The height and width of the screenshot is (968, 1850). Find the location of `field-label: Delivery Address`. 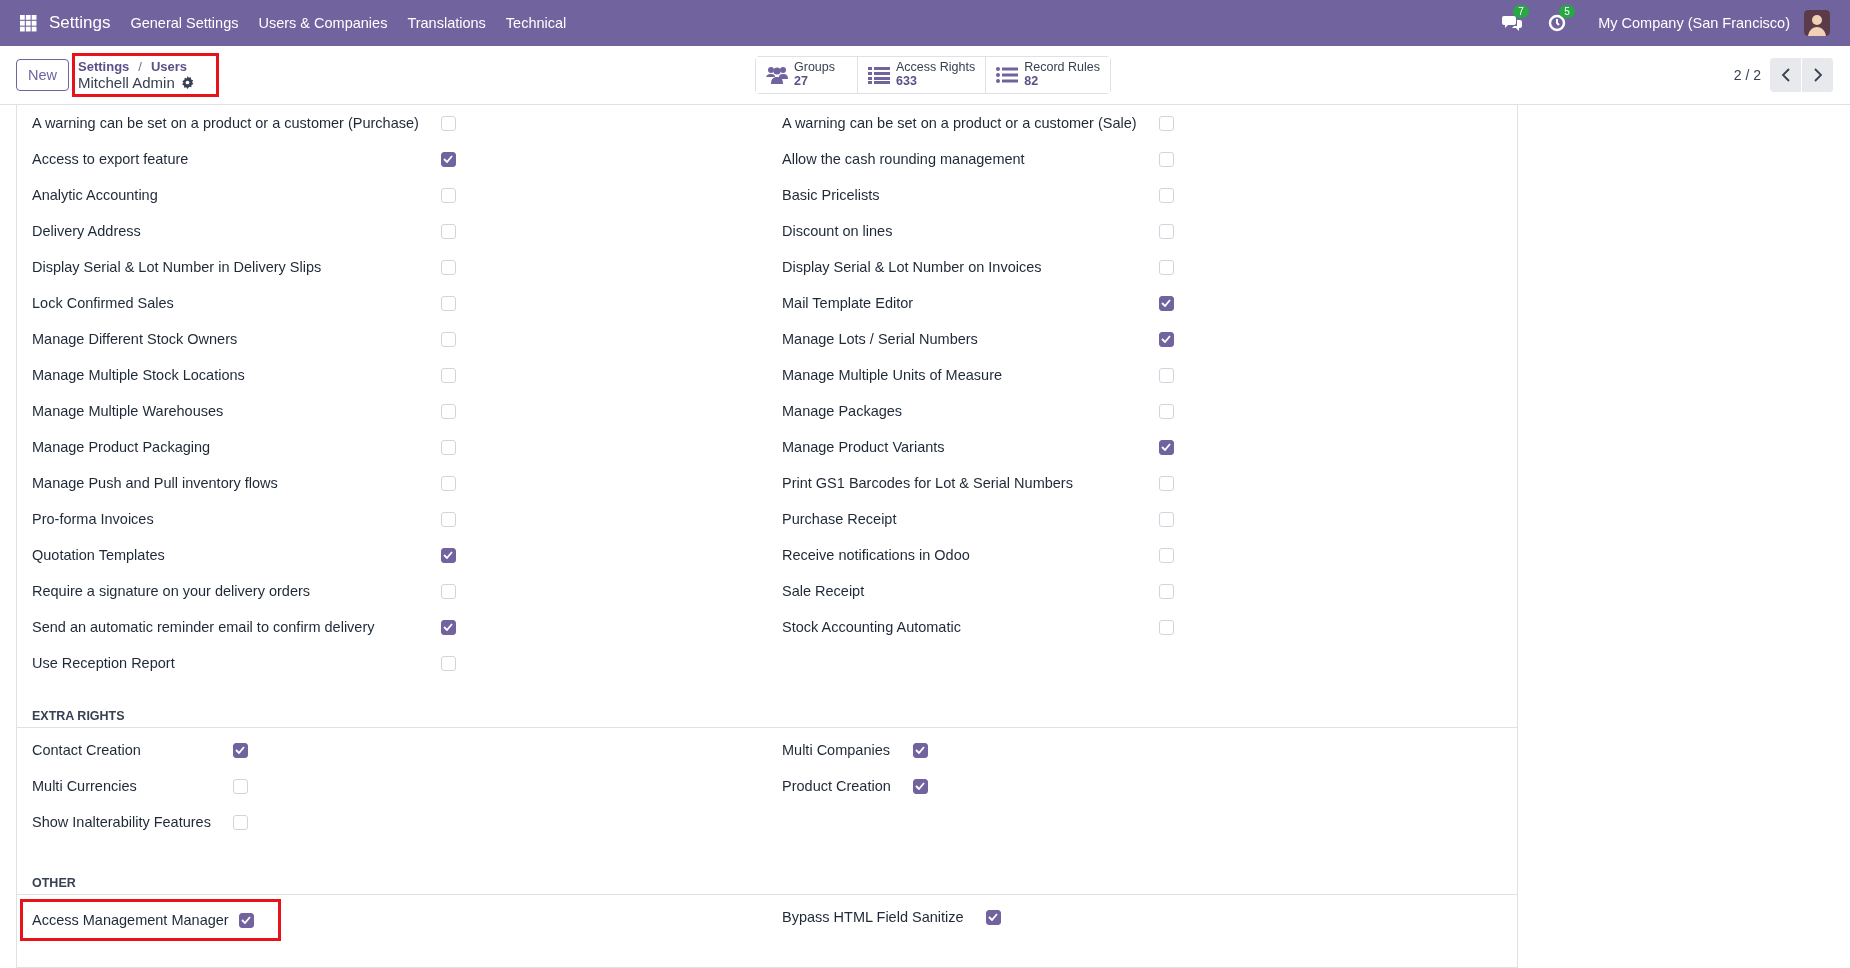

field-label: Delivery Address is located at coordinates (87, 231).